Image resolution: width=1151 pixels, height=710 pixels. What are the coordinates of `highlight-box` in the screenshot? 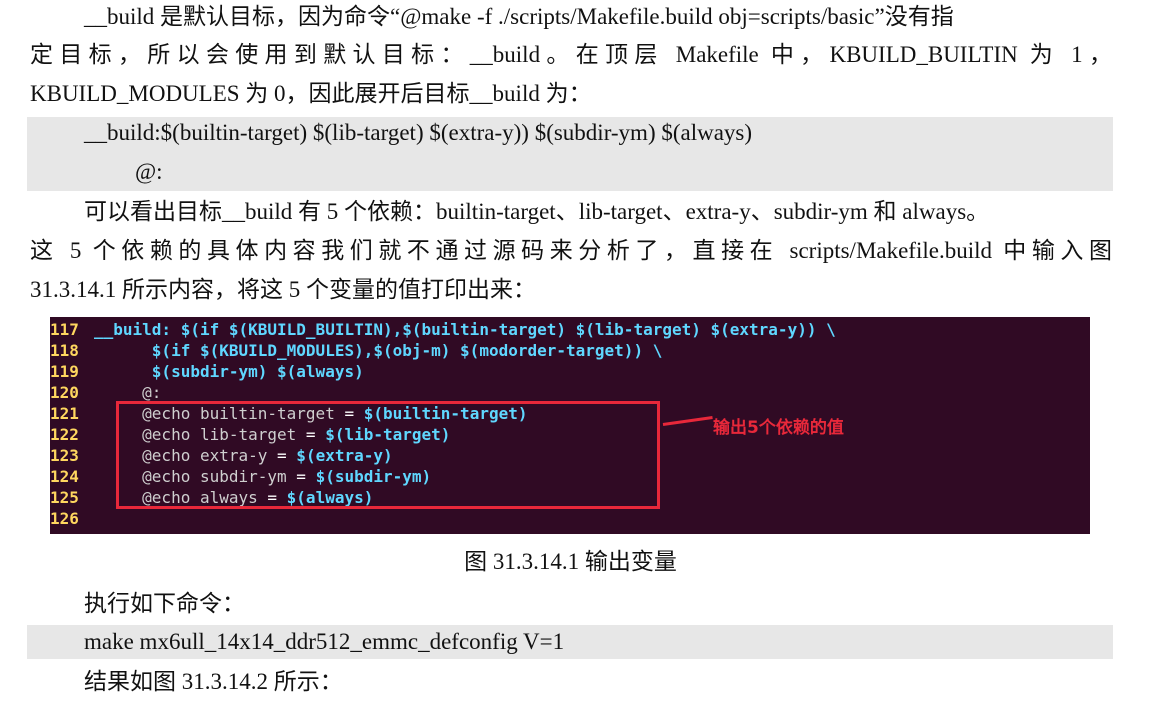 It's located at (388, 455).